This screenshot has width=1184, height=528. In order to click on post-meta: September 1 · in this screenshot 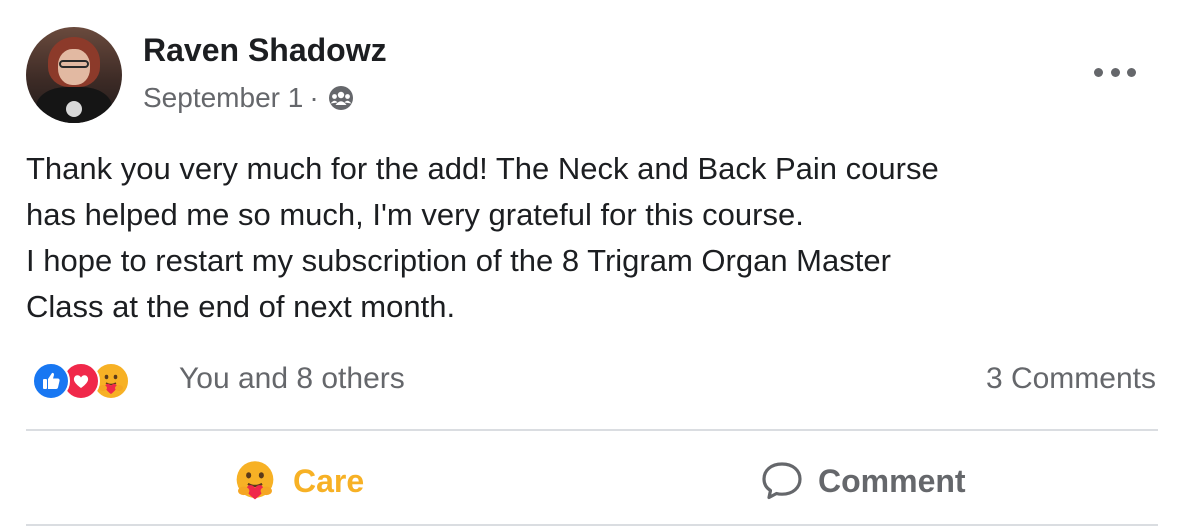, I will do `click(249, 98)`.